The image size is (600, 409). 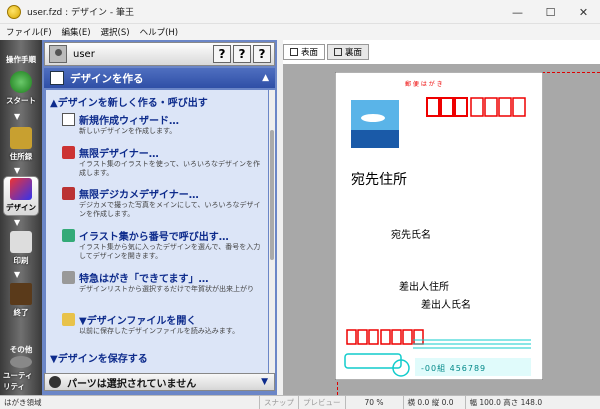 I want to click on door-icon, so click(x=21, y=294).